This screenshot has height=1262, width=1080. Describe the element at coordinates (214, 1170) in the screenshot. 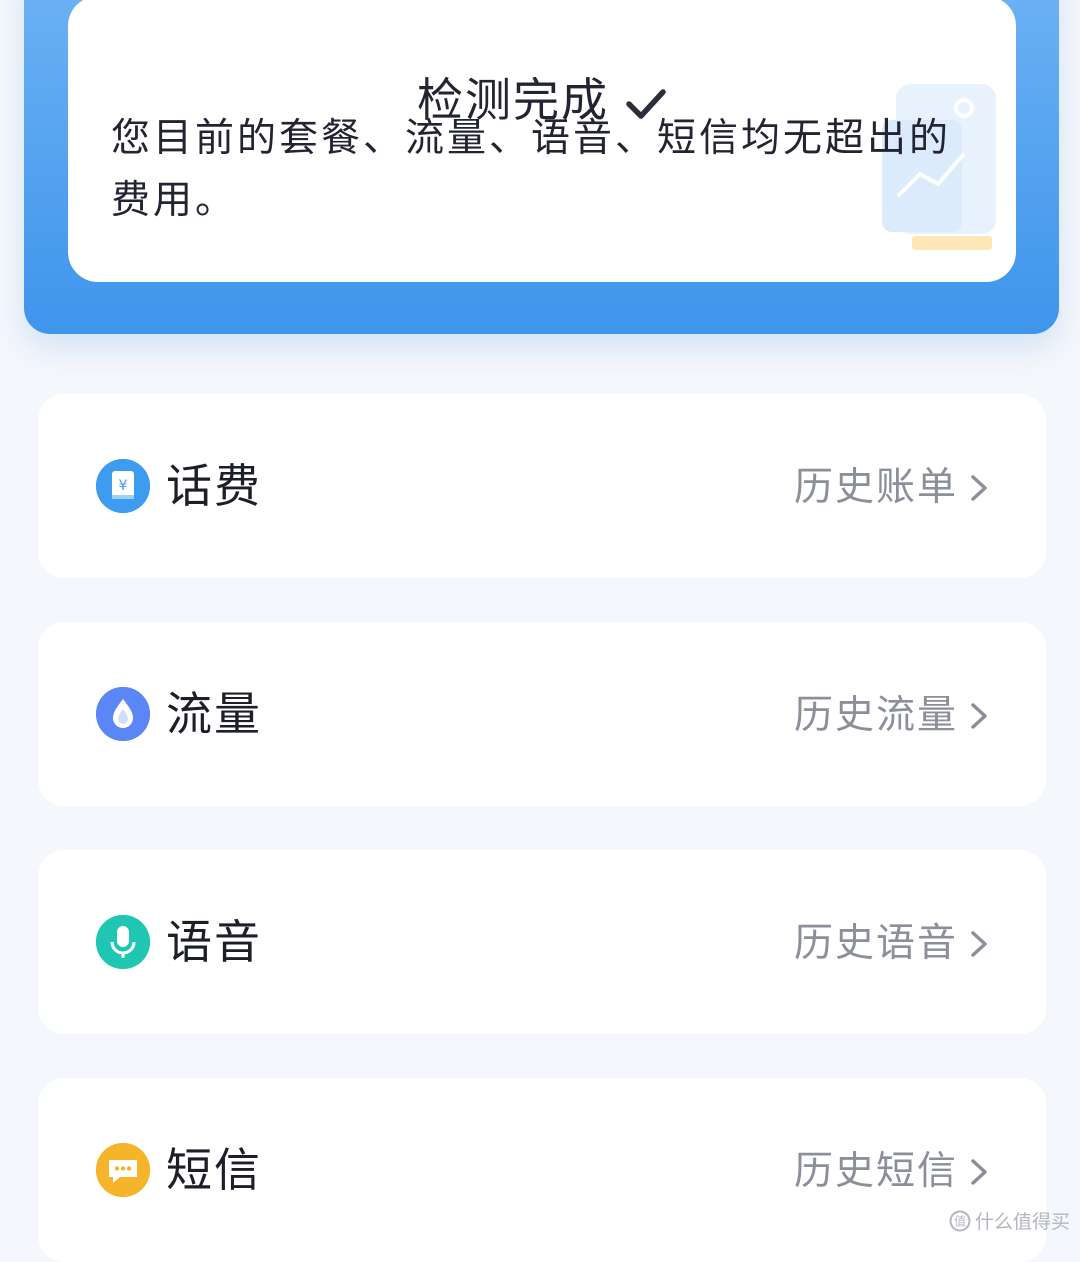

I see `list-item-label: 短信` at that location.